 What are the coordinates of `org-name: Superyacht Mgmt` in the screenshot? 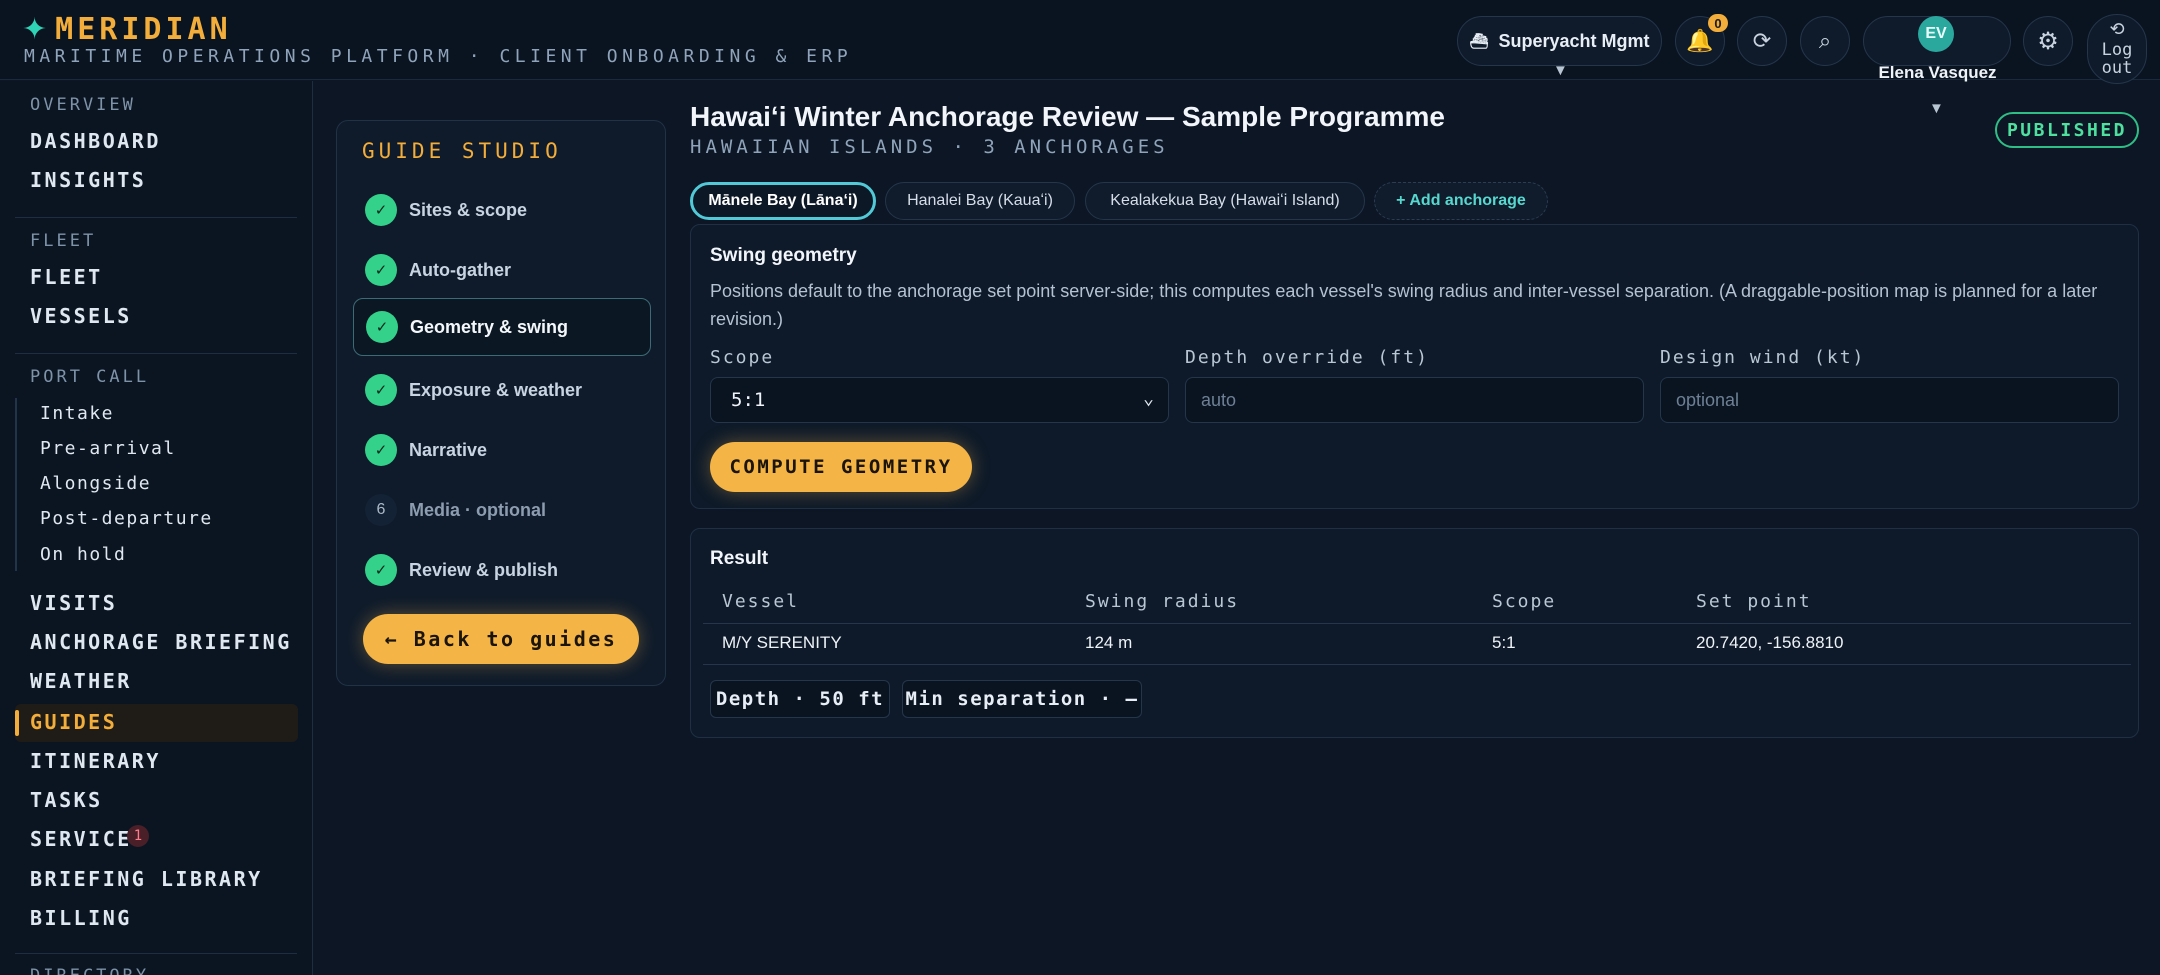 It's located at (1574, 40).